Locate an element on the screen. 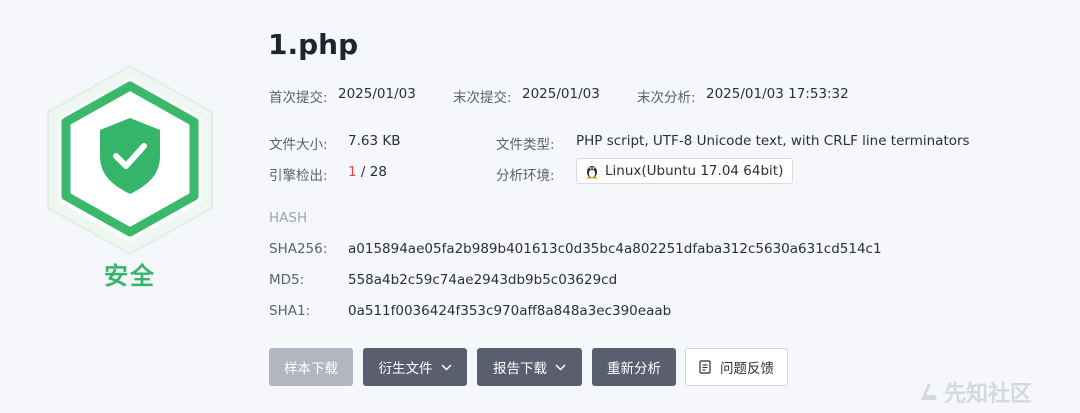 Image resolution: width=1080 pixels, height=413 pixels. engine-detect-value: 1 / 28 is located at coordinates (367, 172).